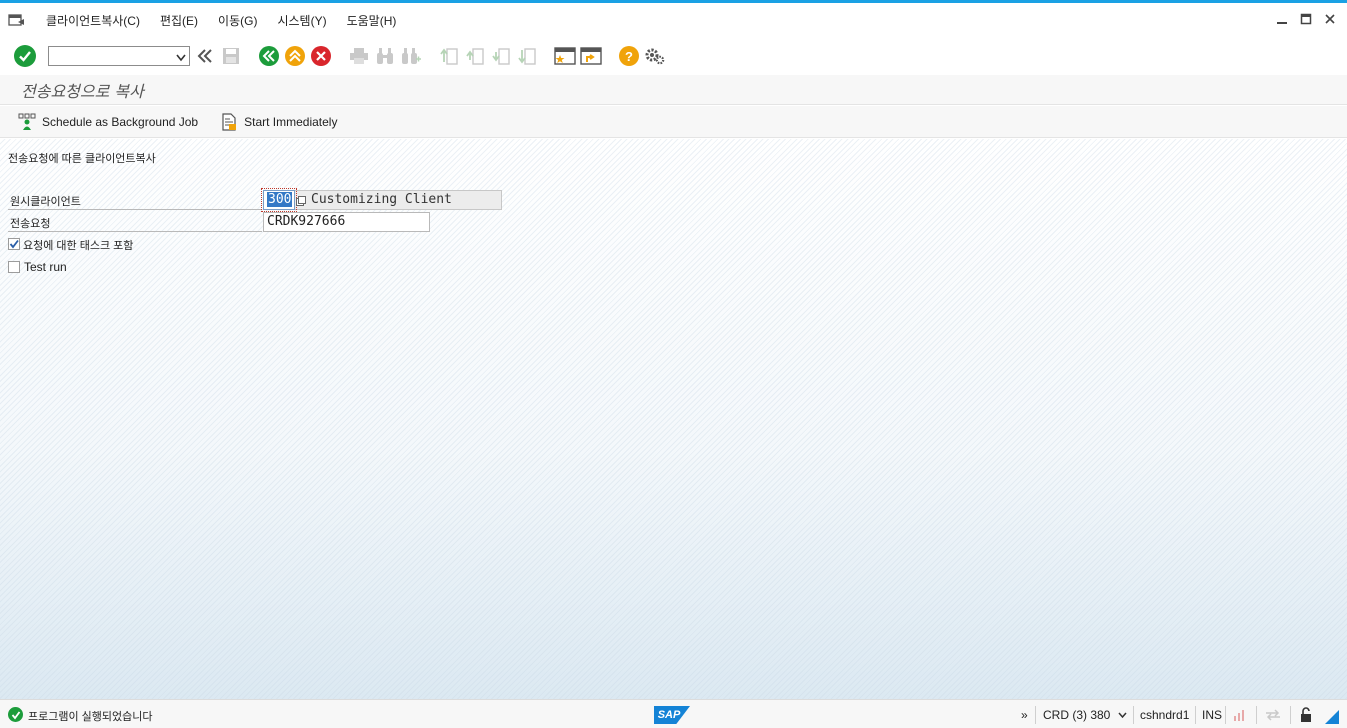 This screenshot has width=1347, height=728. What do you see at coordinates (82, 159) in the screenshot?
I see `section-title: 전송요청에 따른 클라이언트복사` at bounding box center [82, 159].